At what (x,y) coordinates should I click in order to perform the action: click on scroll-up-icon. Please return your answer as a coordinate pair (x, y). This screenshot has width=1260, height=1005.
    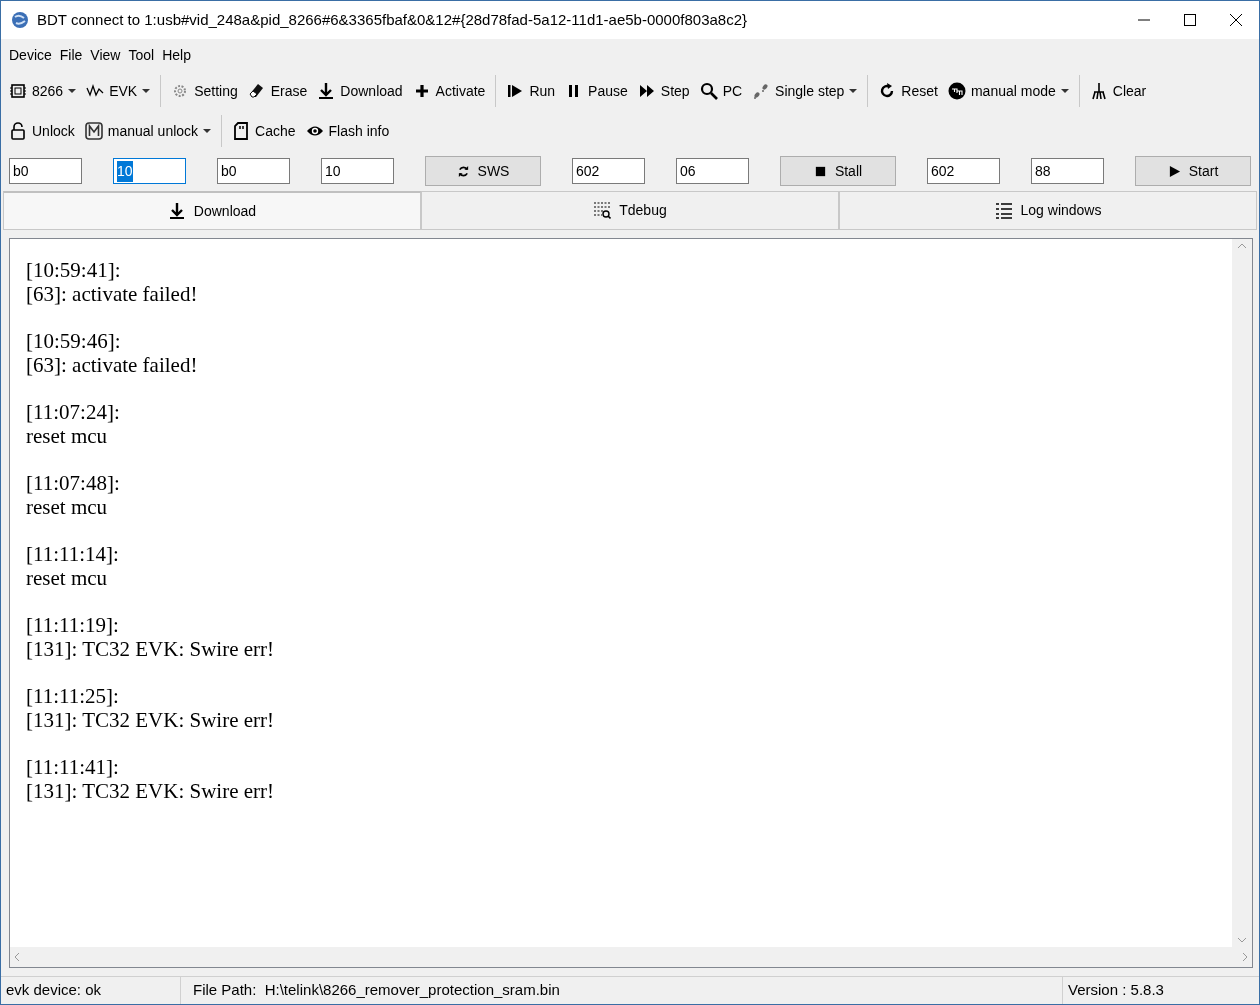
    Looking at the image, I should click on (1242, 246).